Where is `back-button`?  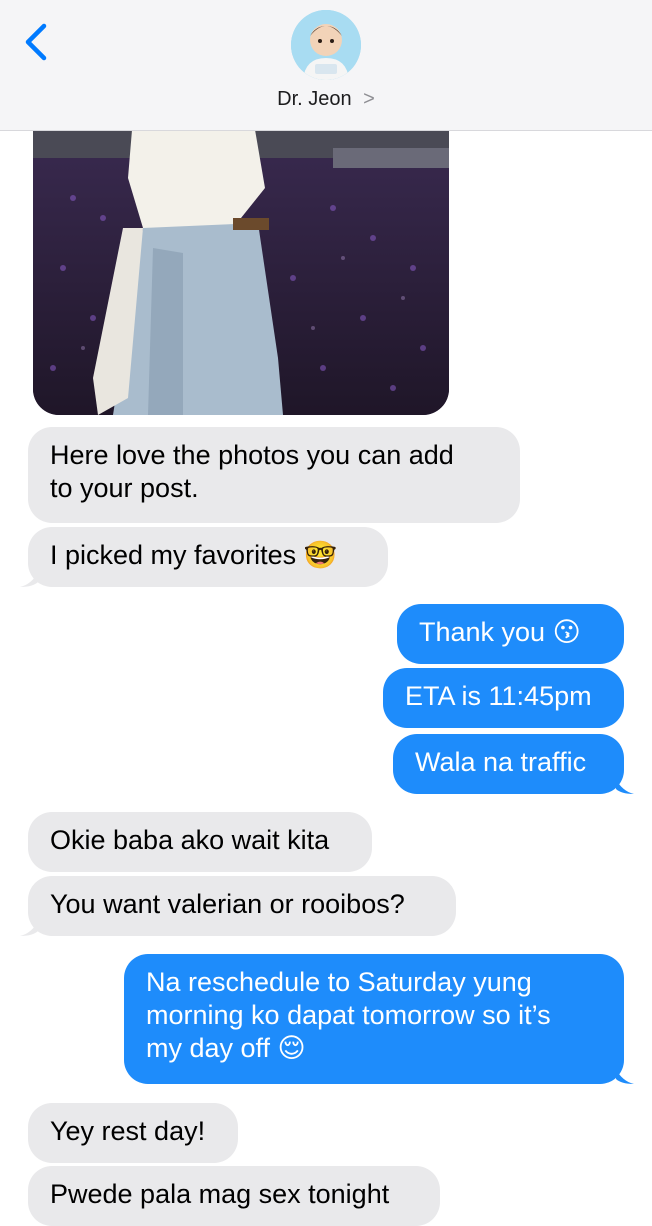 back-button is located at coordinates (38, 42).